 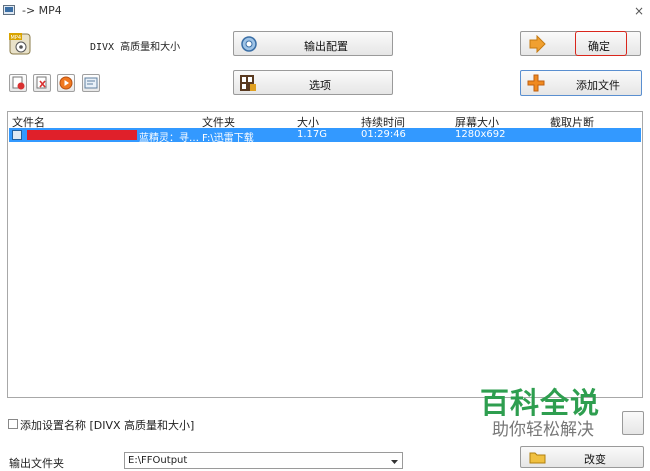 I want to click on ok-label: 确定, so click(x=599, y=46).